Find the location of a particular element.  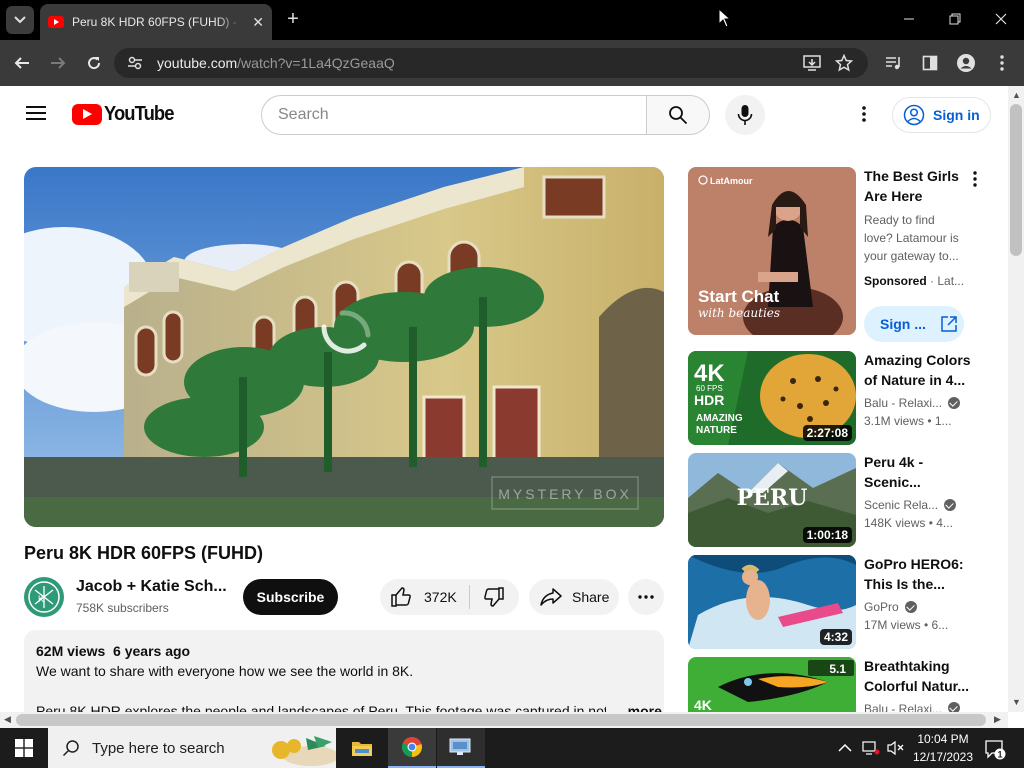

dislike-button is located at coordinates (494, 597).